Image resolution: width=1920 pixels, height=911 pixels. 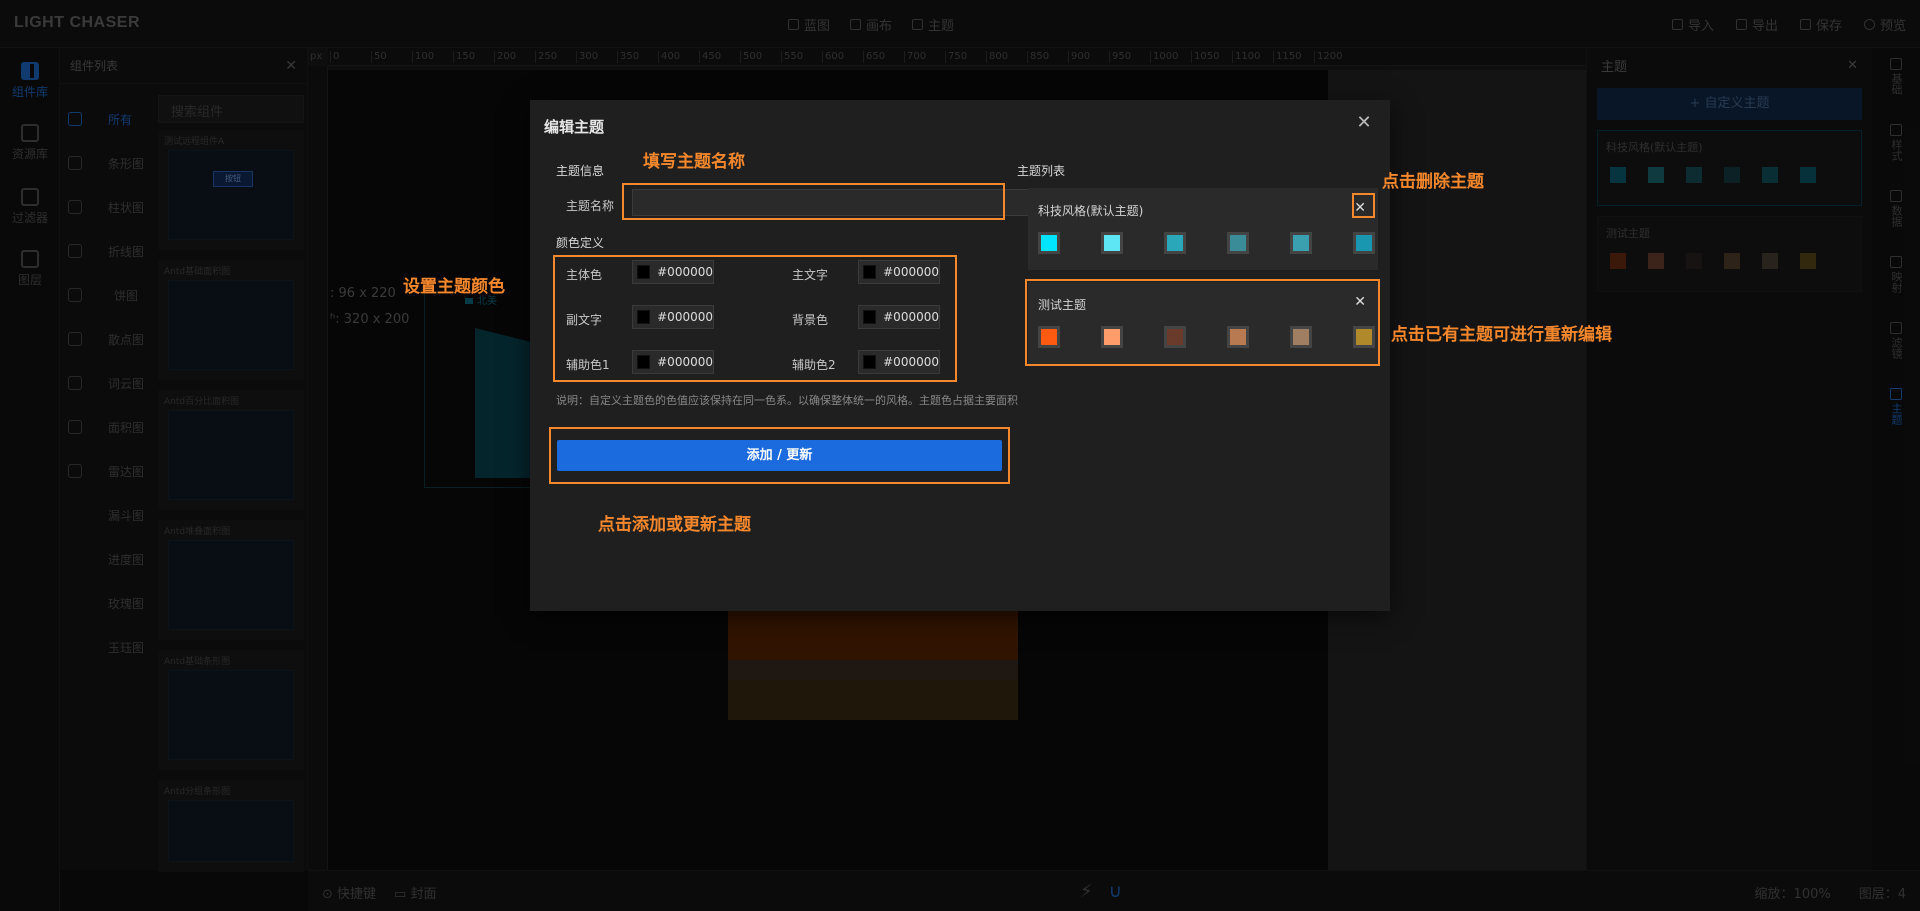 I want to click on annotation-box-delete, so click(x=1363, y=205).